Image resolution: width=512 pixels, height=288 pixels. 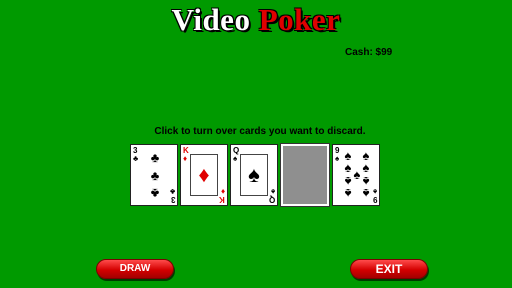 I want to click on card-rank: Q, so click(x=271, y=199).